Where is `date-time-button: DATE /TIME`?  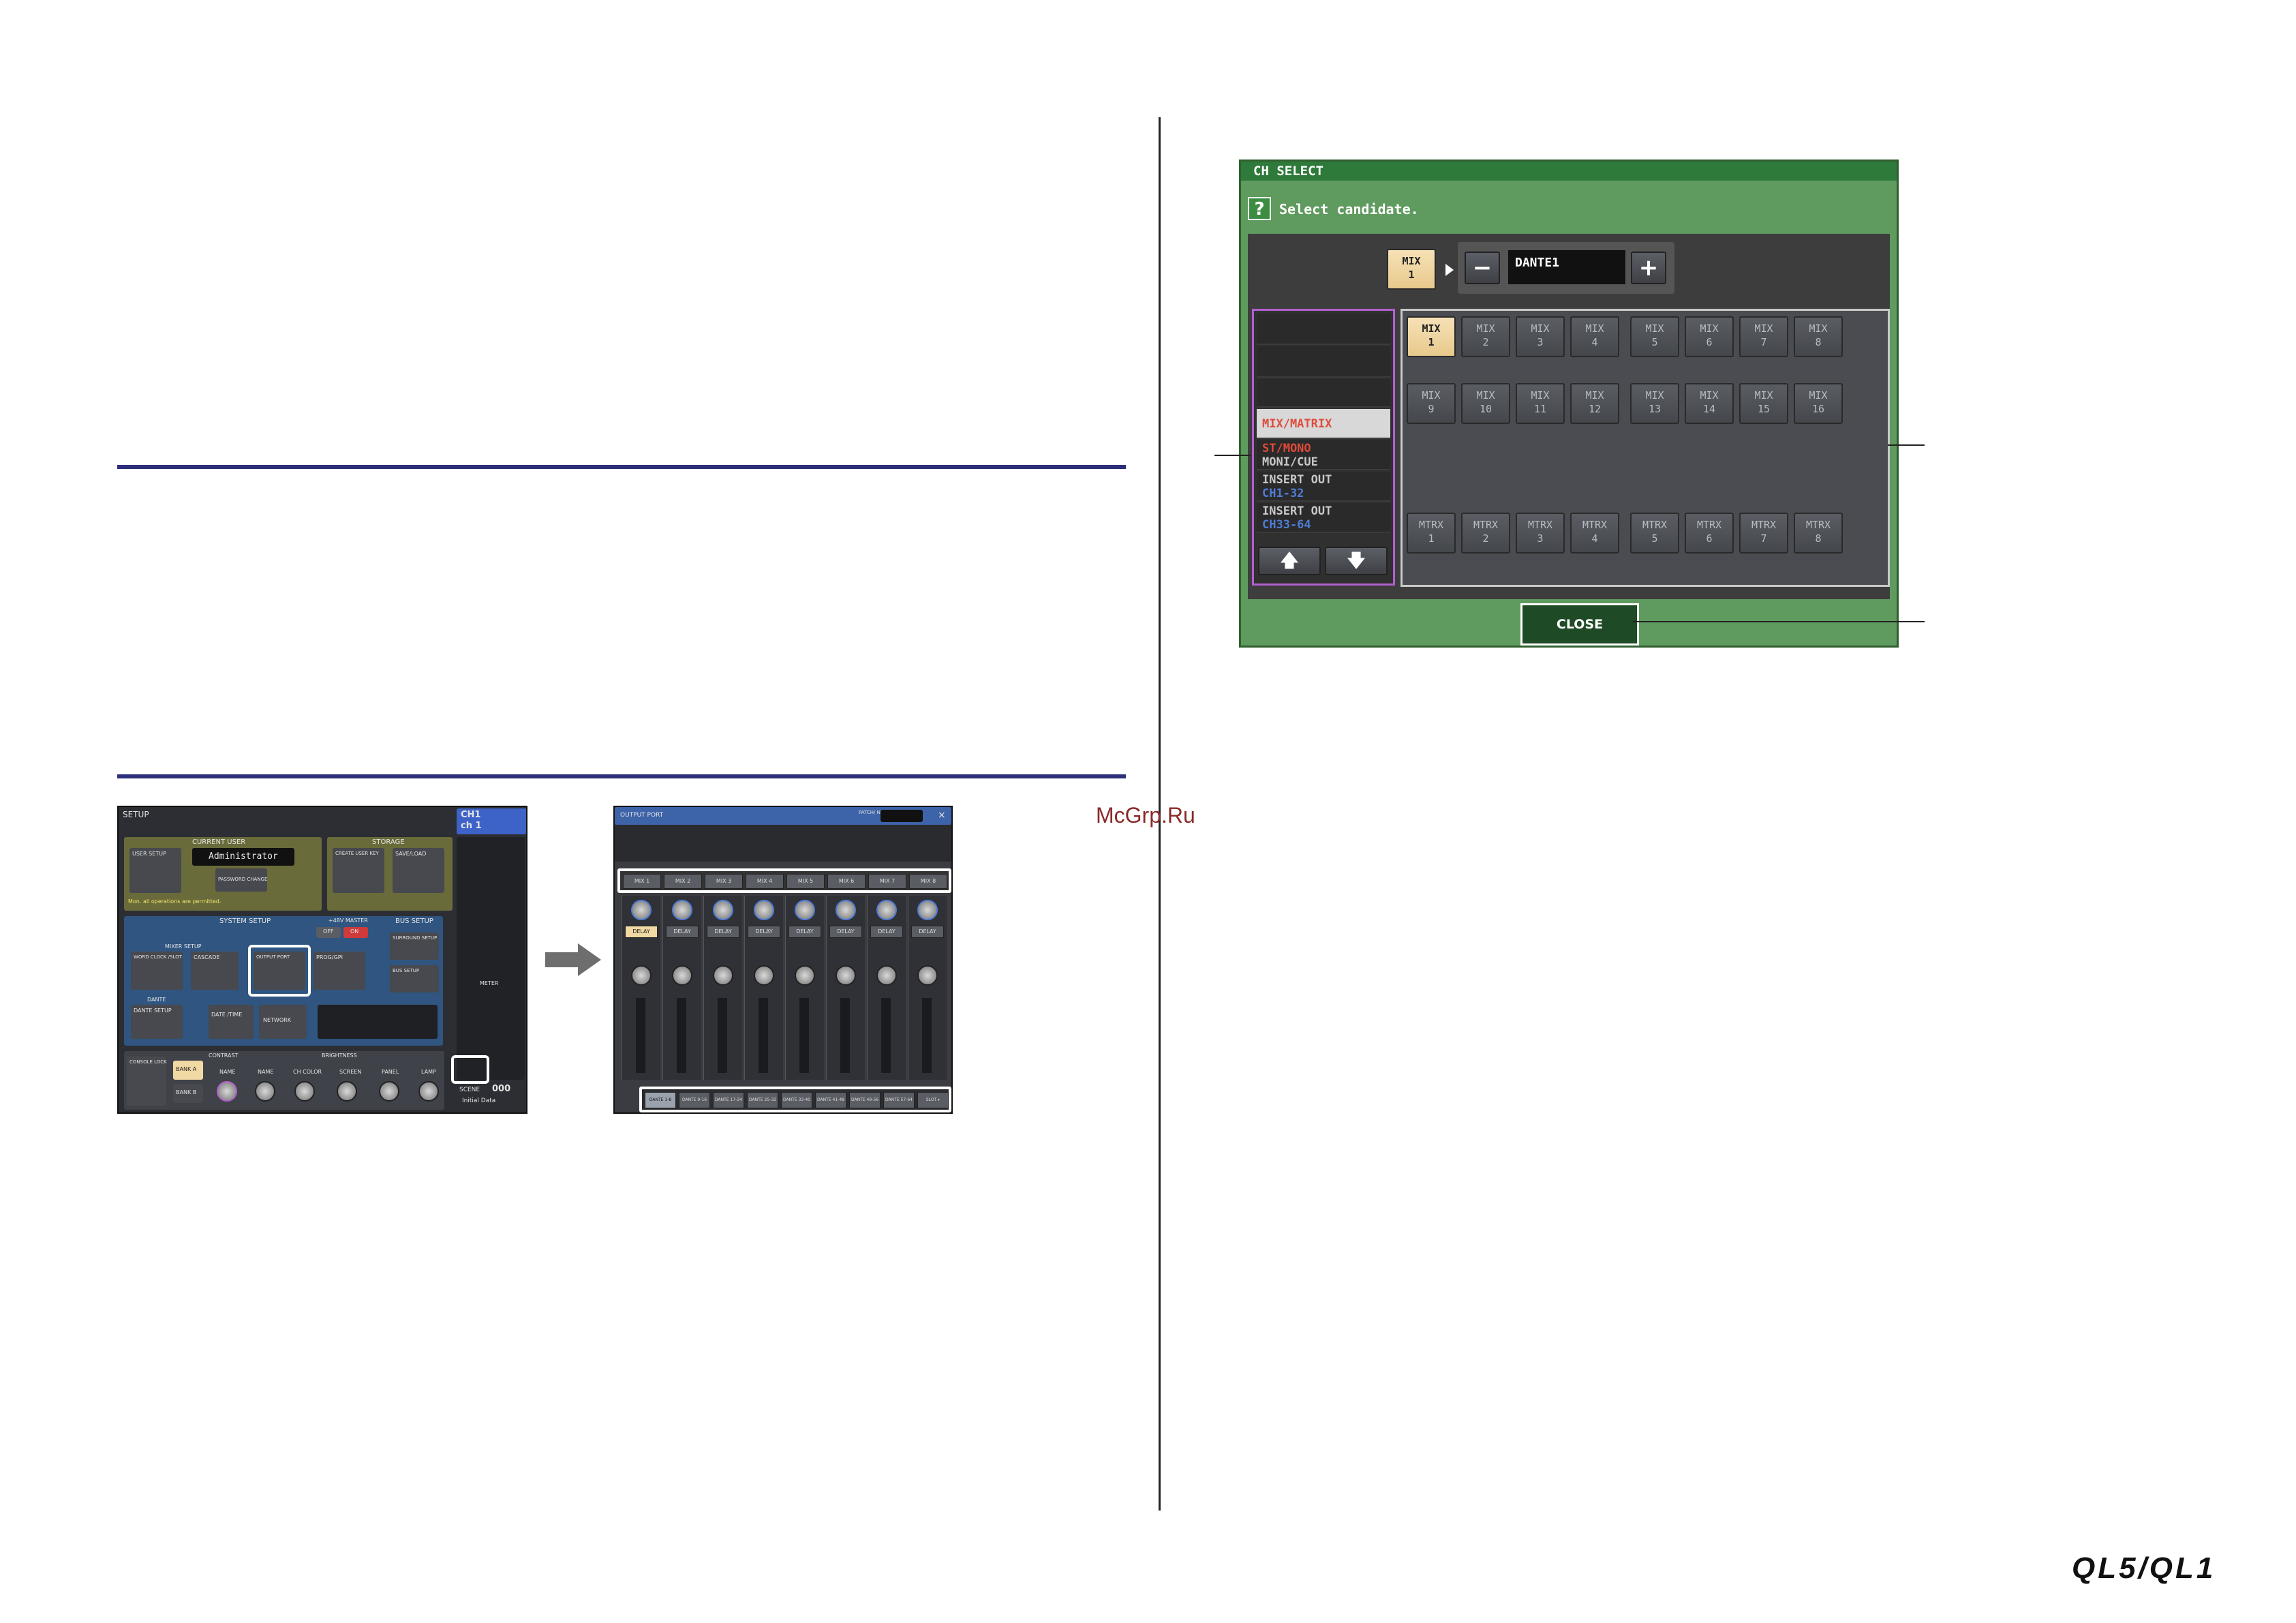
date-time-button: DATE /TIME is located at coordinates (232, 1022).